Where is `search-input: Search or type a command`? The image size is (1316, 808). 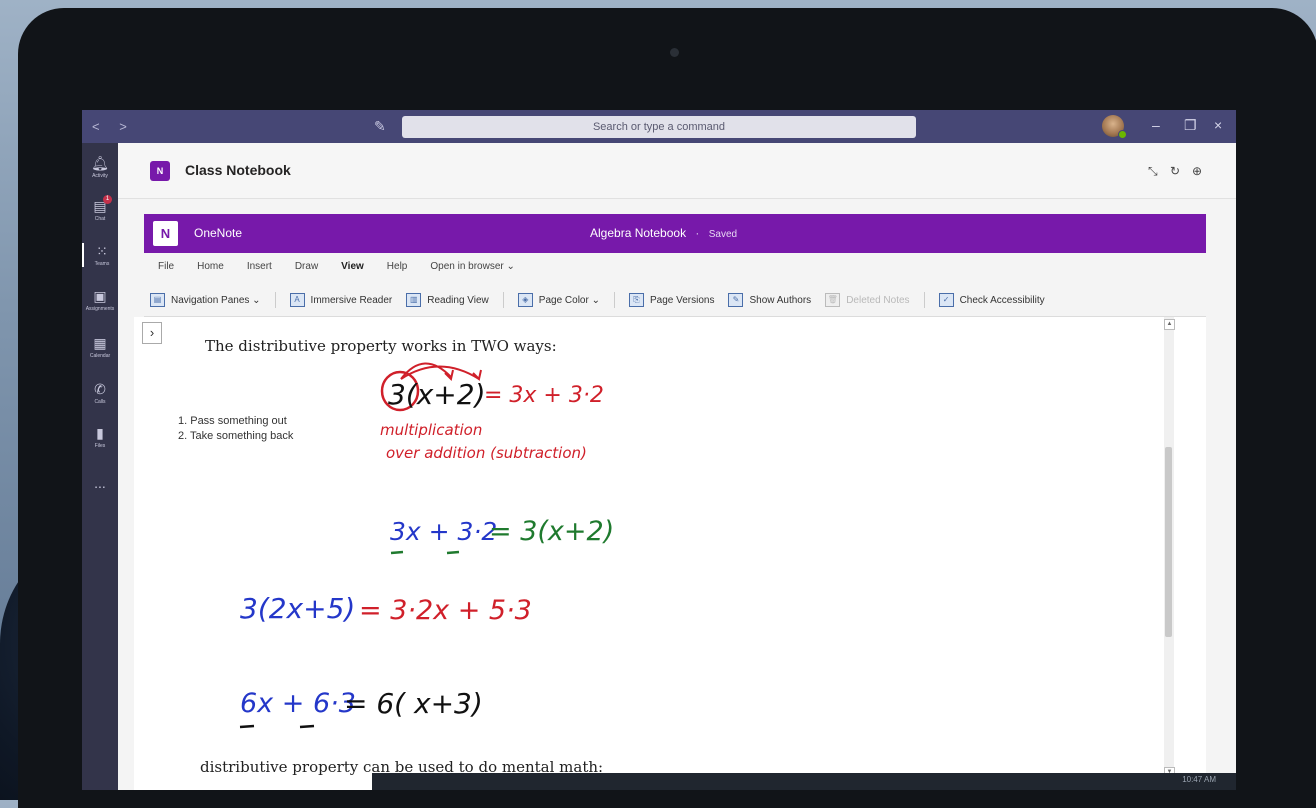
search-input: Search or type a command is located at coordinates (659, 127).